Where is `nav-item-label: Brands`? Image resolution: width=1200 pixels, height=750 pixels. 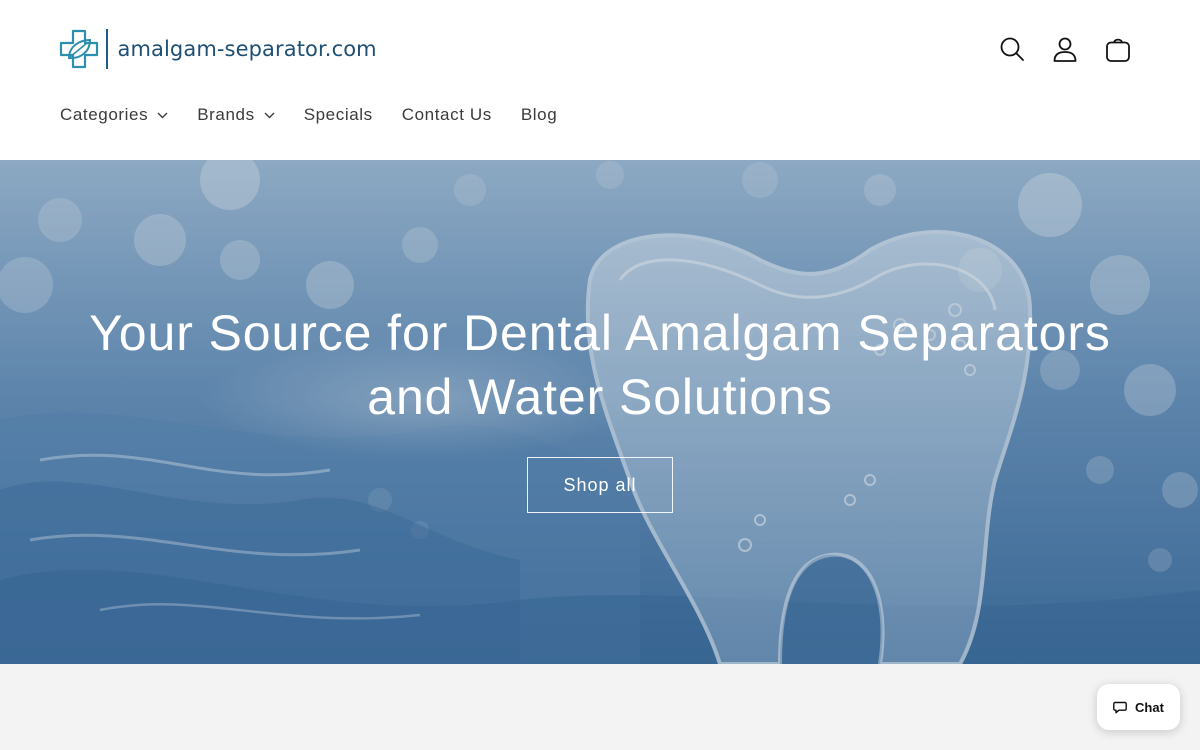
nav-item-label: Brands is located at coordinates (226, 114).